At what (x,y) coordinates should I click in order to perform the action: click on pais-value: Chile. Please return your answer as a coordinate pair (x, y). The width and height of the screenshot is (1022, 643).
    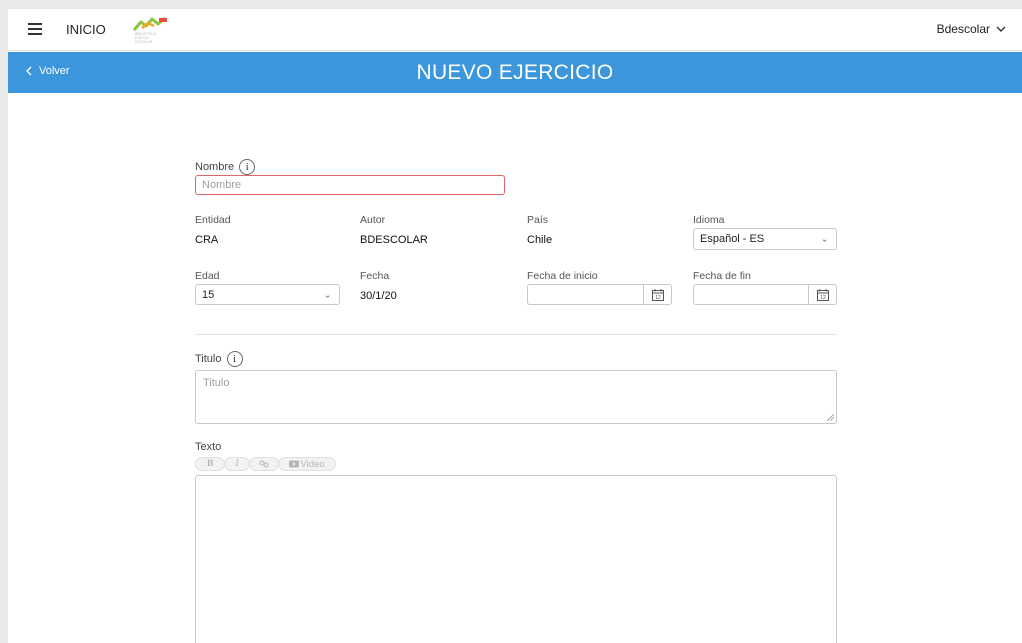
    Looking at the image, I should click on (540, 240).